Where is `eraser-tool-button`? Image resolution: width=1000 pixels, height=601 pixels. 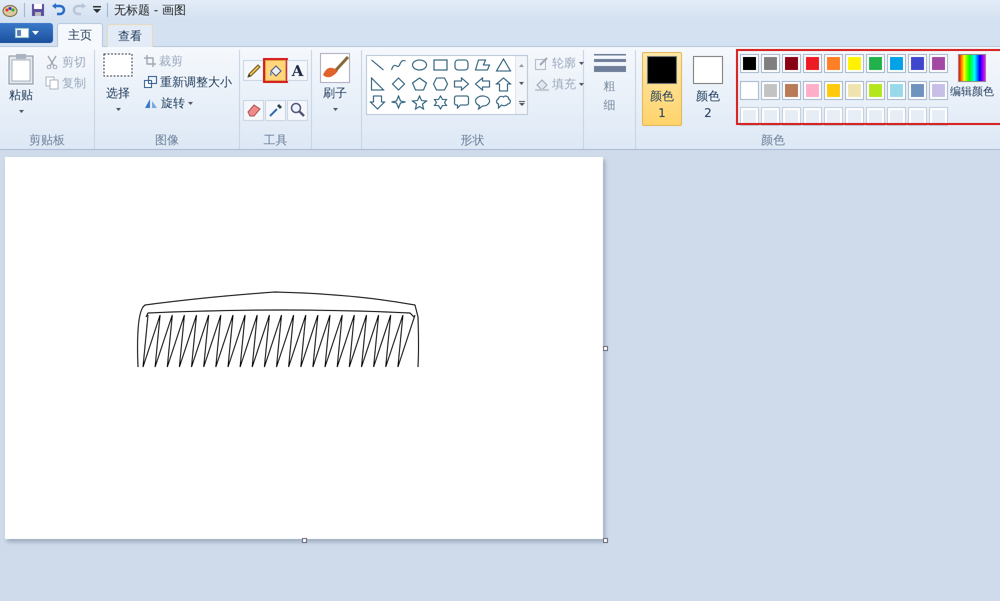 eraser-tool-button is located at coordinates (253, 110).